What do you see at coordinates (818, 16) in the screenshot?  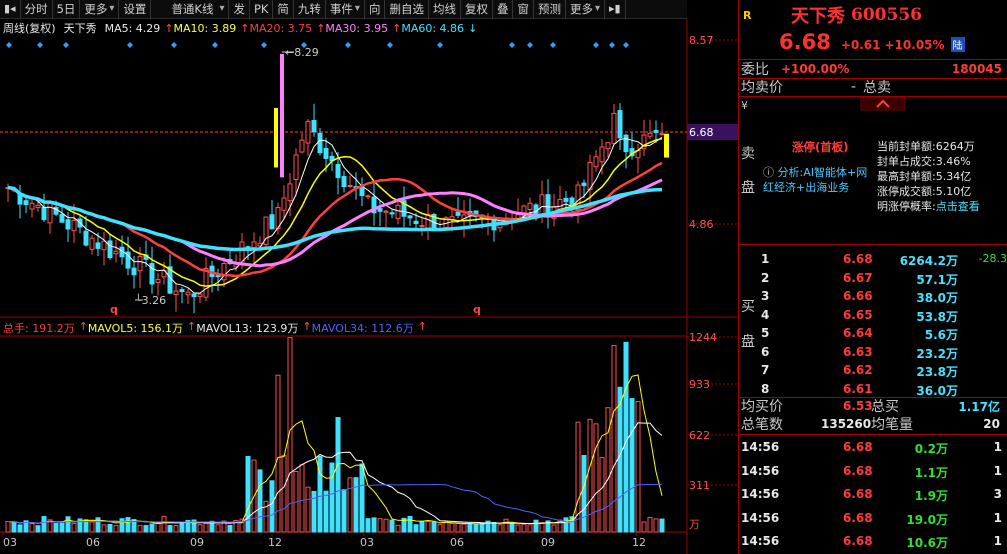 I see `stock-name: 天下秀` at bounding box center [818, 16].